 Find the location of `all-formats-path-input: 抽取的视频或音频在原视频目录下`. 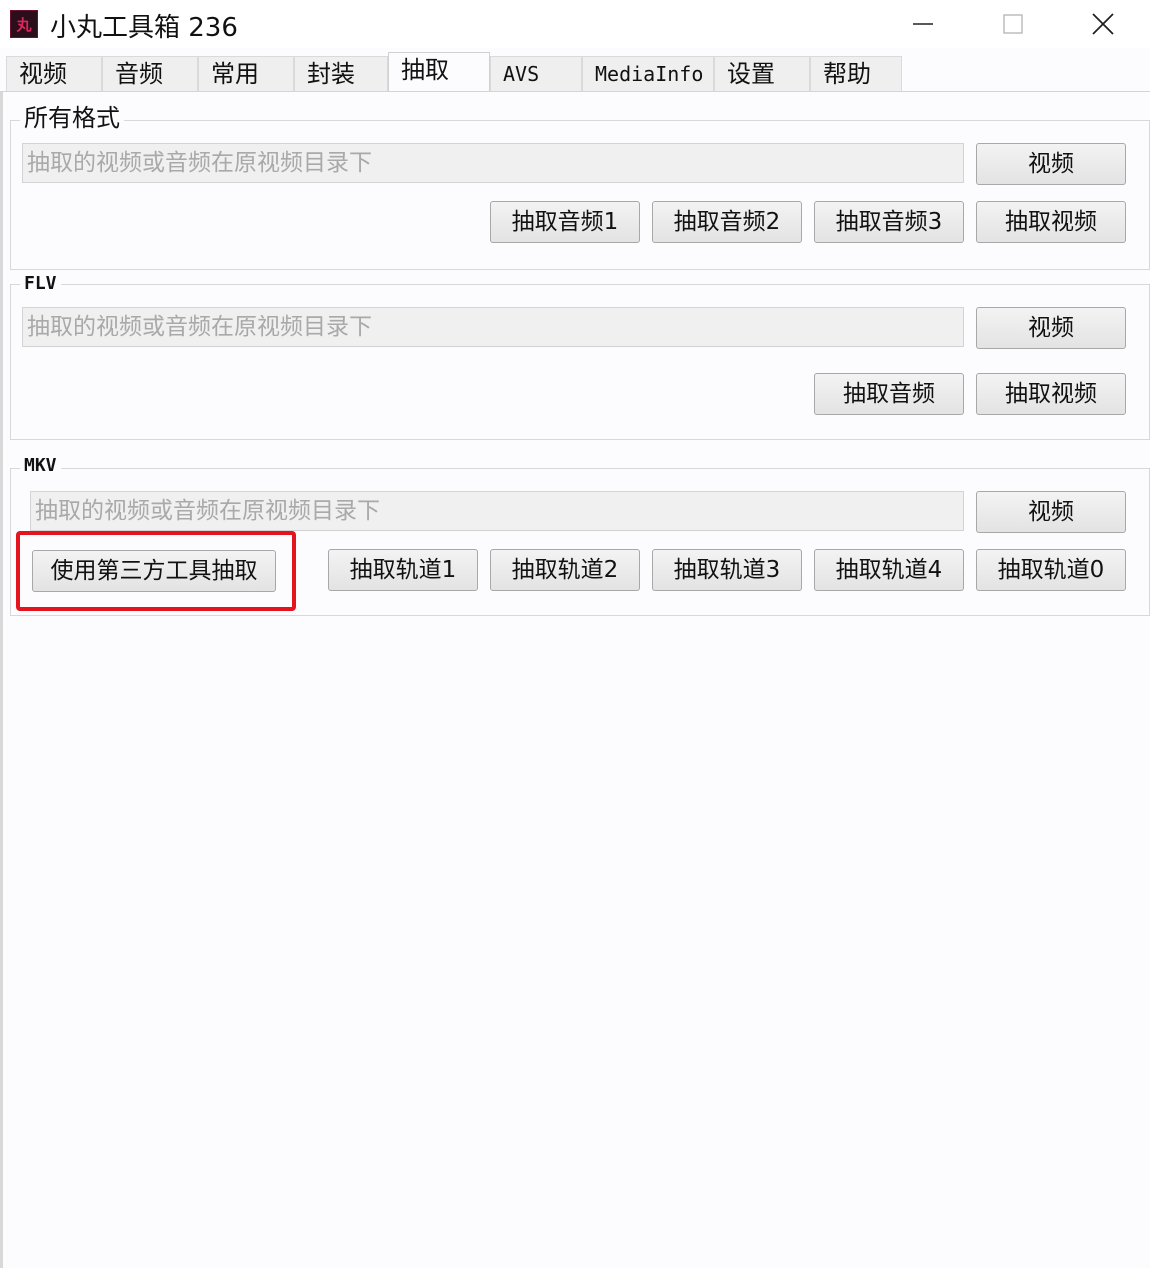

all-formats-path-input: 抽取的视频或音频在原视频目录下 is located at coordinates (493, 163).